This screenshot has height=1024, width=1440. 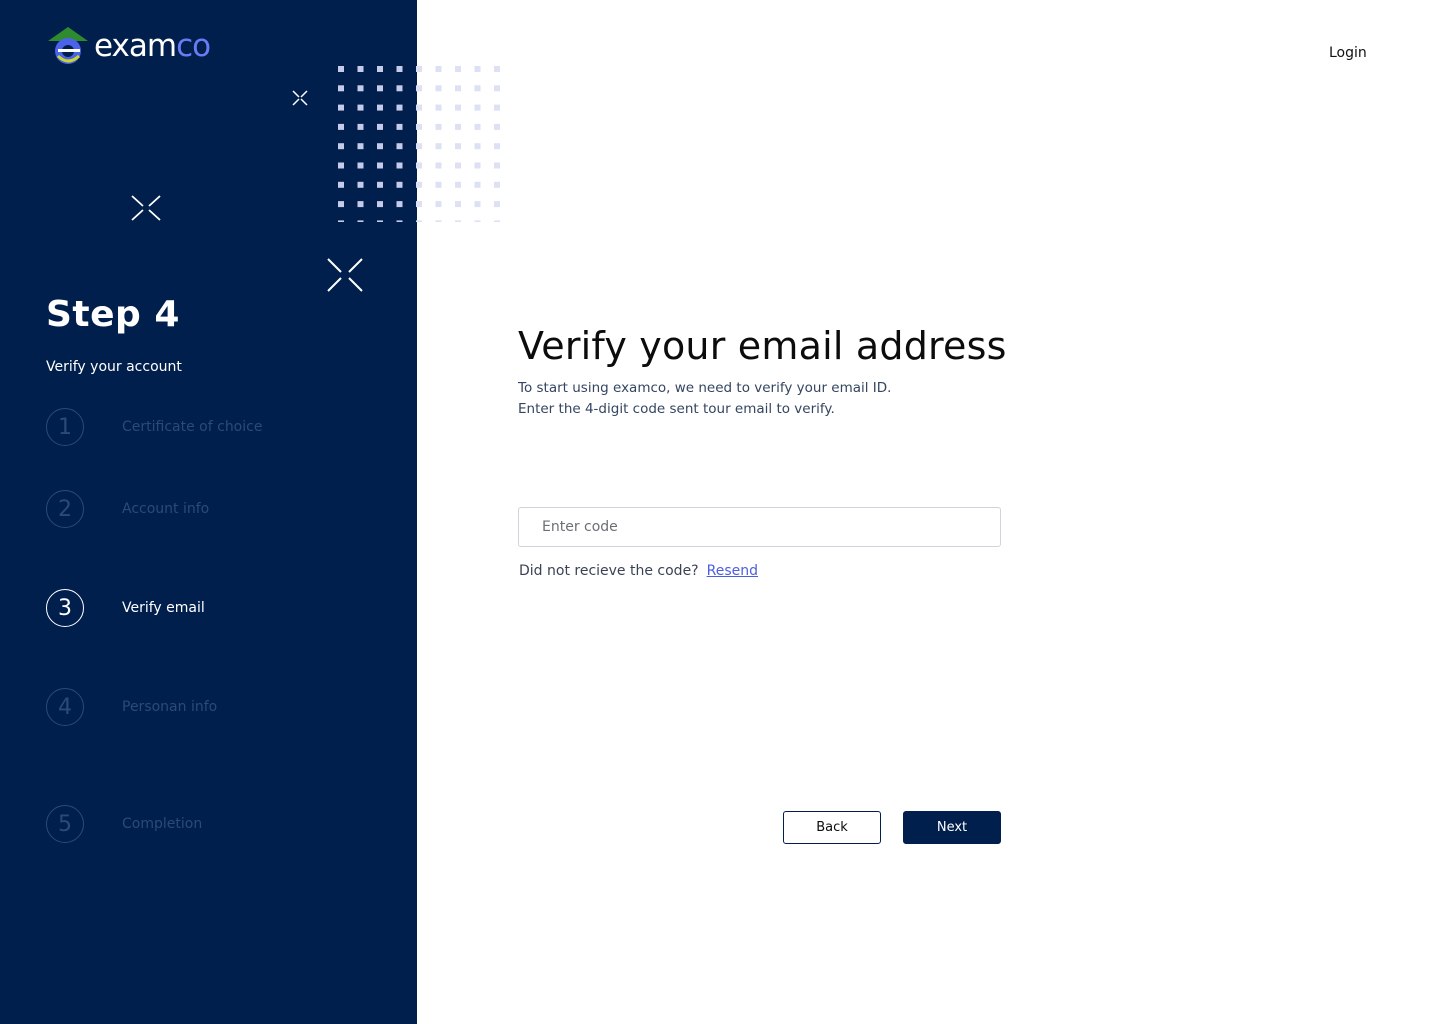 I want to click on resend-row: Did not recieve the code? Resend, so click(x=638, y=571).